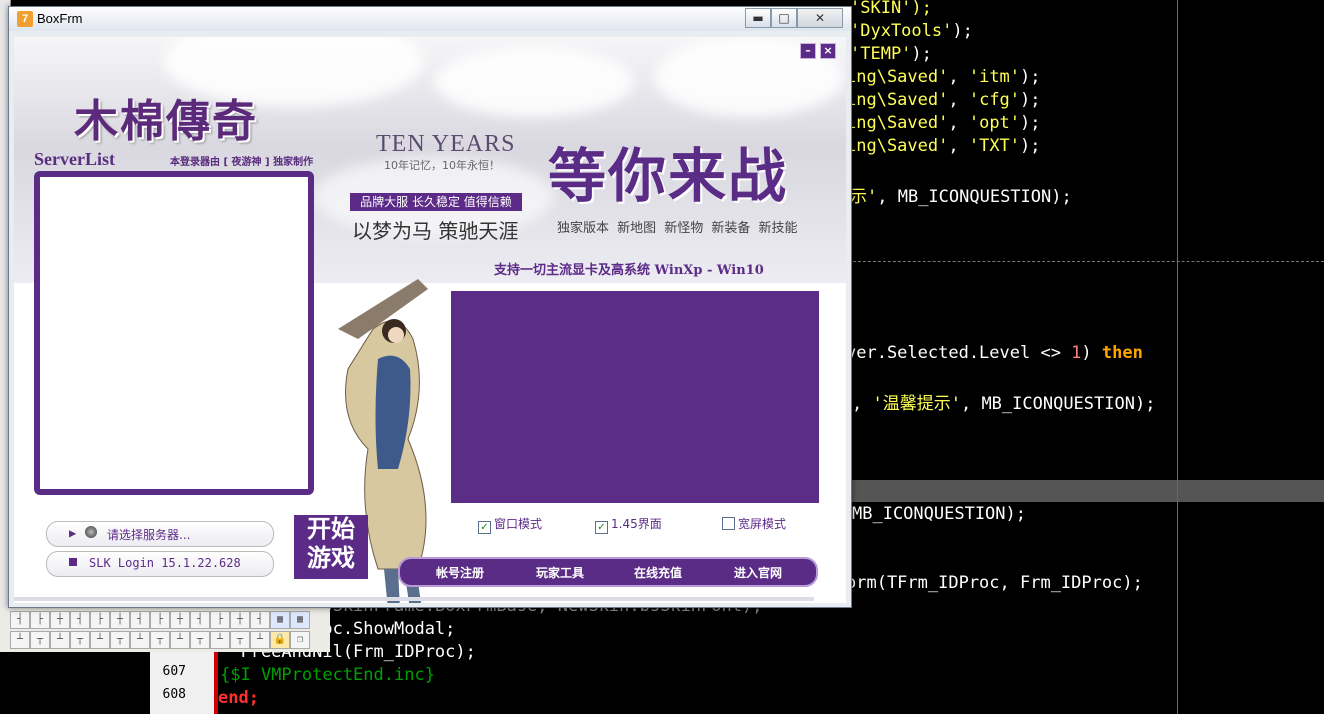 Image resolution: width=1324 pixels, height=714 pixels. What do you see at coordinates (174, 671) in the screenshot?
I see `line-number: 607` at bounding box center [174, 671].